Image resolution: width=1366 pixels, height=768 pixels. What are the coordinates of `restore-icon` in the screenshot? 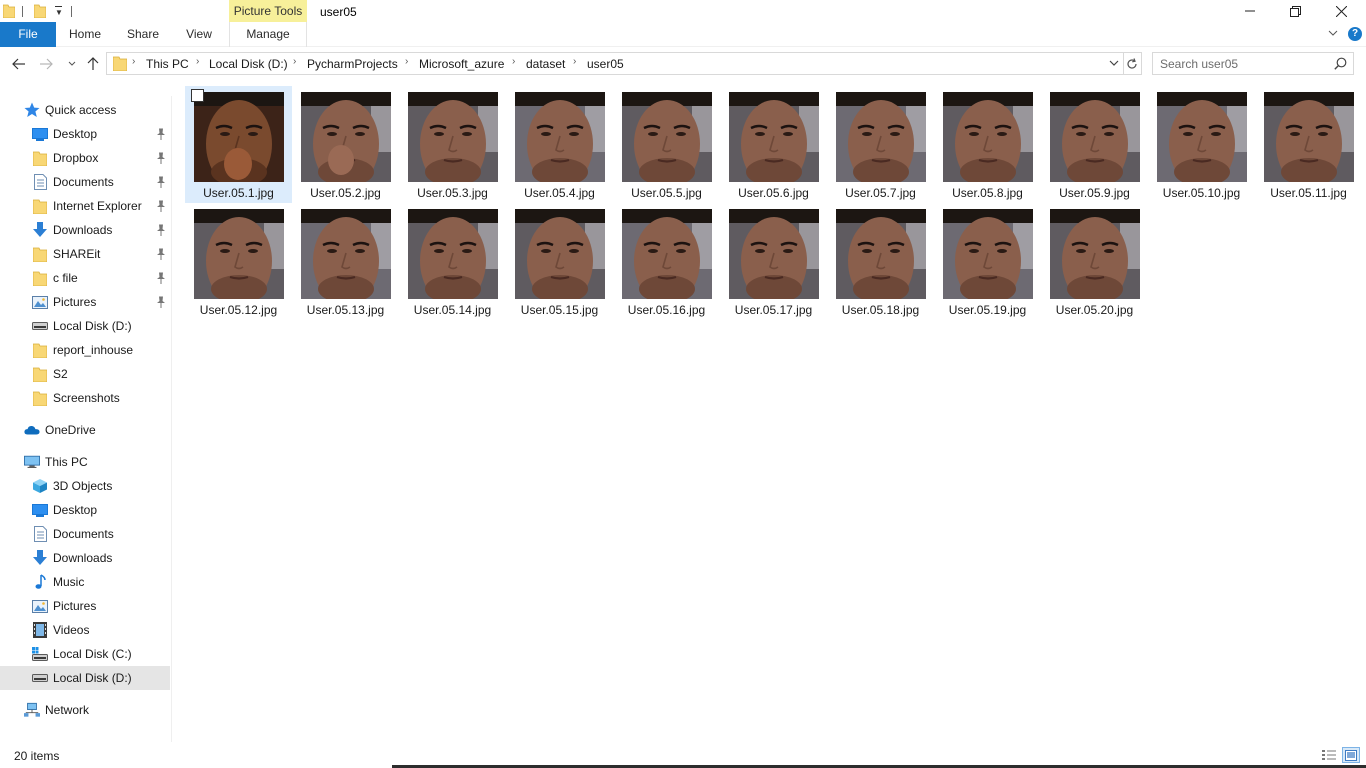 It's located at (1295, 11).